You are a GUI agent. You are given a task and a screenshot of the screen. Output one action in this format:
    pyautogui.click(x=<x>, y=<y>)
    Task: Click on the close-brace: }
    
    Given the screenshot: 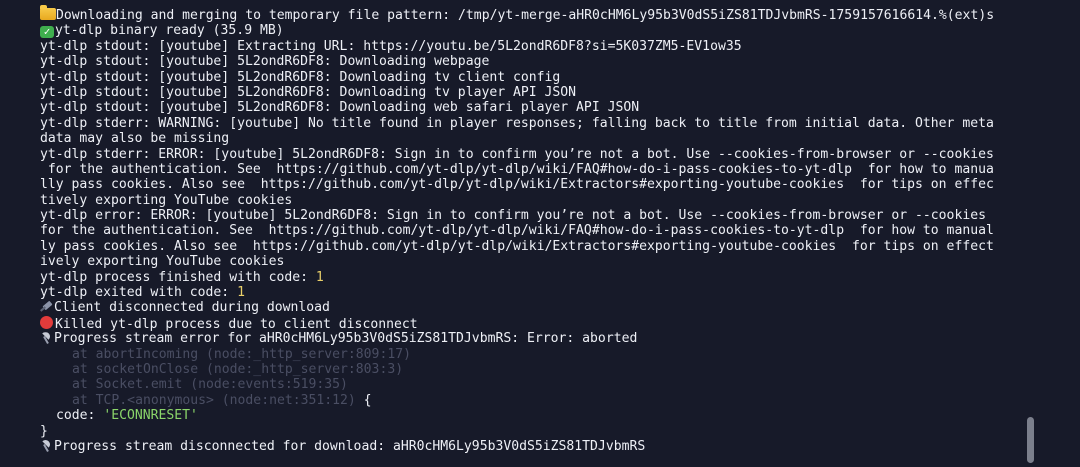 What is the action you would take?
    pyautogui.click(x=44, y=431)
    